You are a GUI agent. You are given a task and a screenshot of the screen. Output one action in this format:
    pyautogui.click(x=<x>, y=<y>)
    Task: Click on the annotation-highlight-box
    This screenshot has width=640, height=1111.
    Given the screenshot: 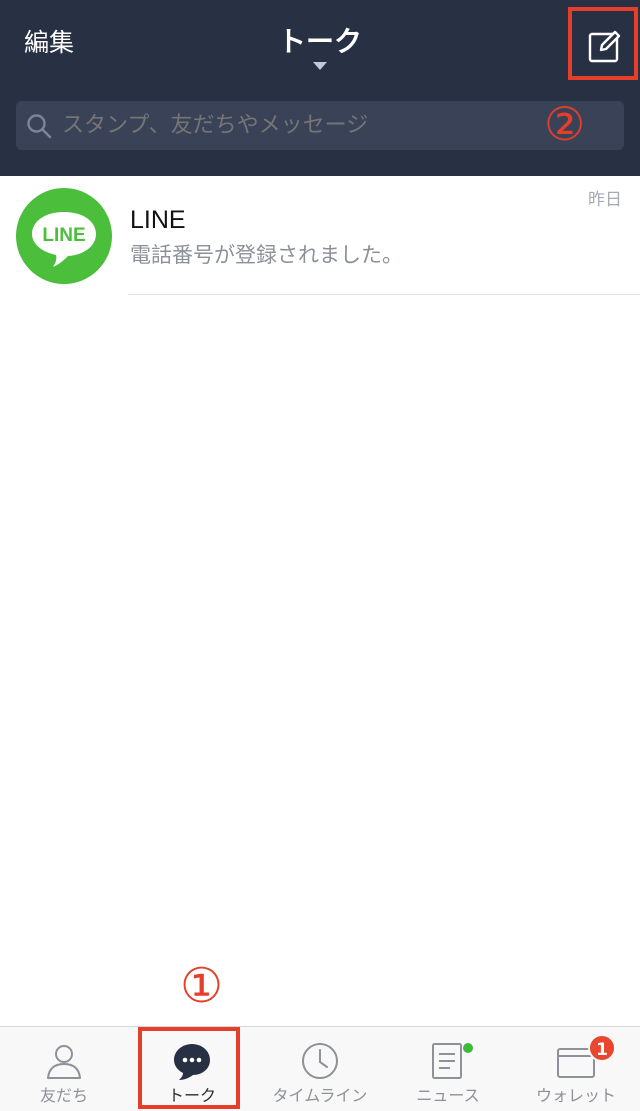 What is the action you would take?
    pyautogui.click(x=189, y=1068)
    